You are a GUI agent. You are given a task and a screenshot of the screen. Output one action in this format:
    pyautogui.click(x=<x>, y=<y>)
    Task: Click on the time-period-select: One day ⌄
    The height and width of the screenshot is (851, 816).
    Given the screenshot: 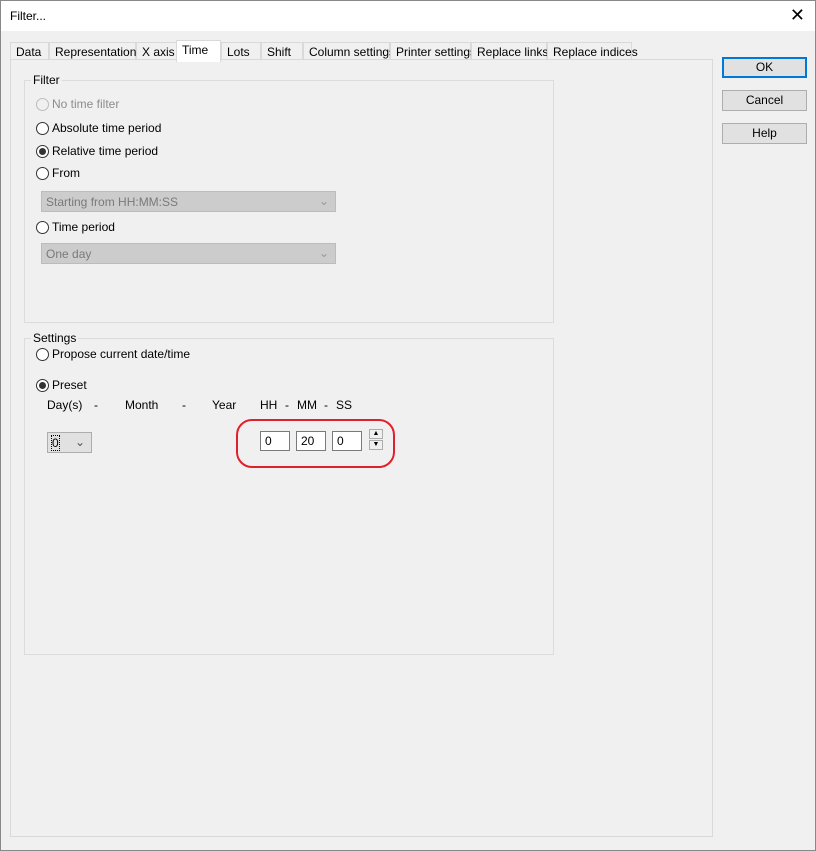 What is the action you would take?
    pyautogui.click(x=188, y=253)
    